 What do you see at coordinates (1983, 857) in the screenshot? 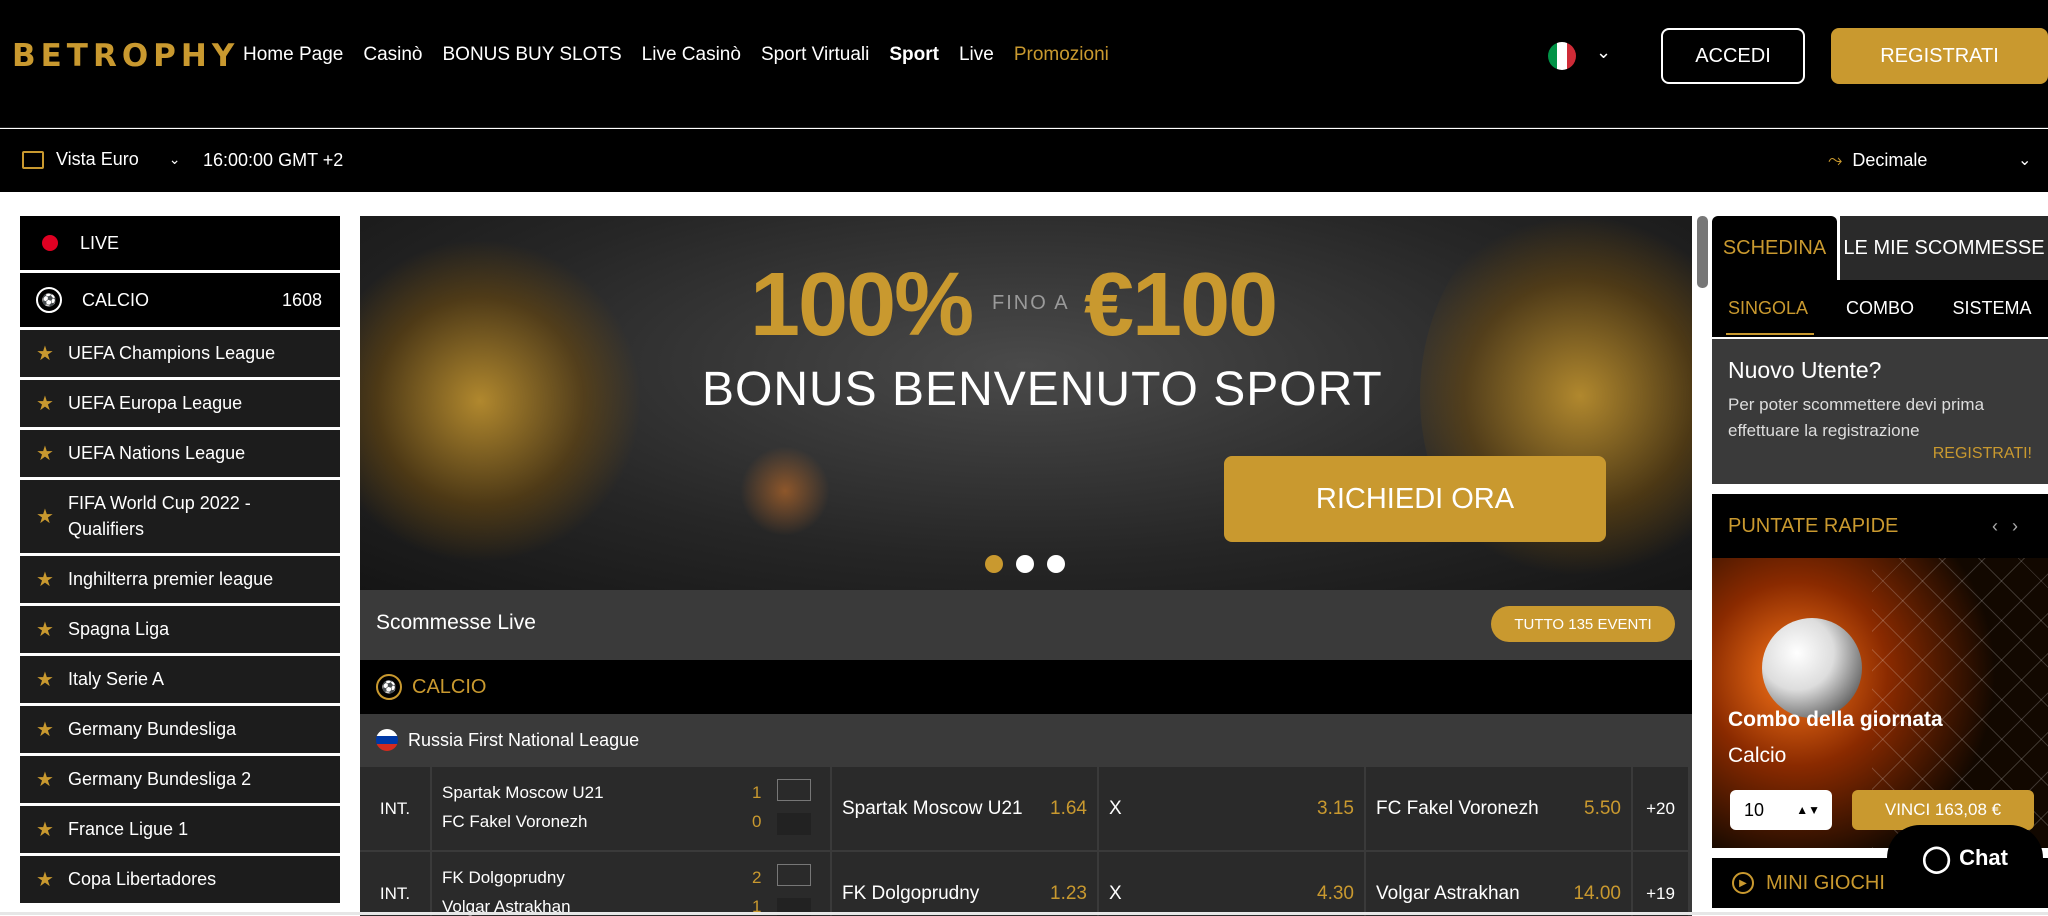
I see `chat-label: Chat` at bounding box center [1983, 857].